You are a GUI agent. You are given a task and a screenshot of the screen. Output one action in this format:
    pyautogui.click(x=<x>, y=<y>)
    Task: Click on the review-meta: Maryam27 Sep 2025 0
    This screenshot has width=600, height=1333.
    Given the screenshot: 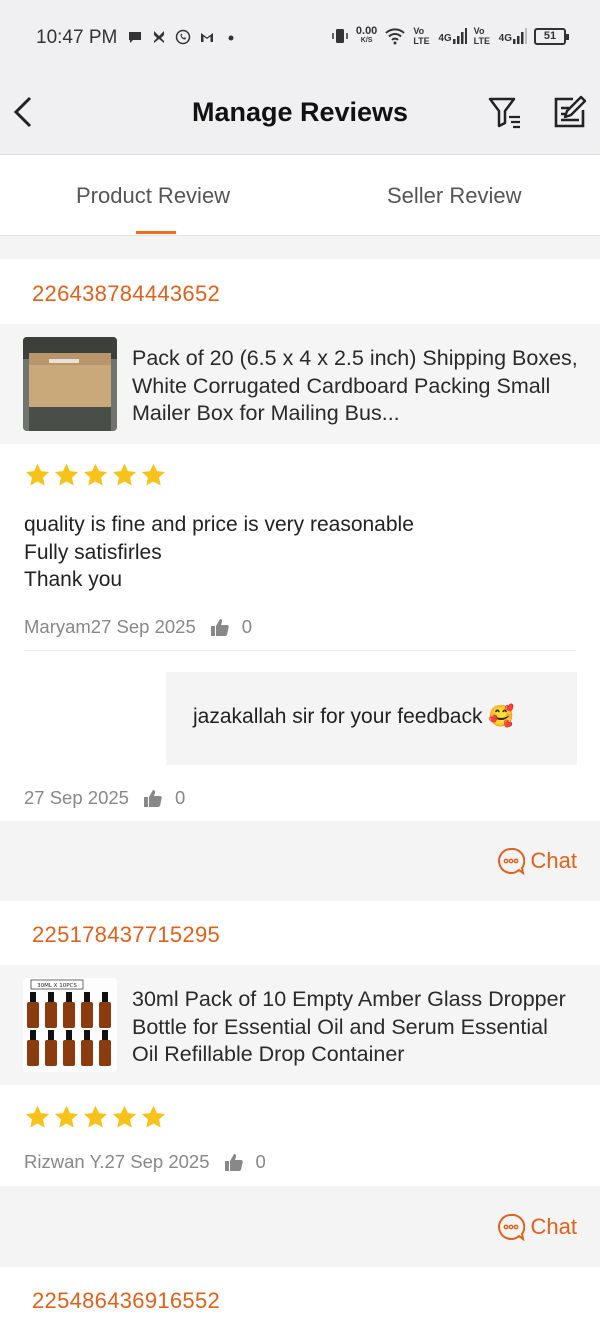 What is the action you would take?
    pyautogui.click(x=138, y=627)
    